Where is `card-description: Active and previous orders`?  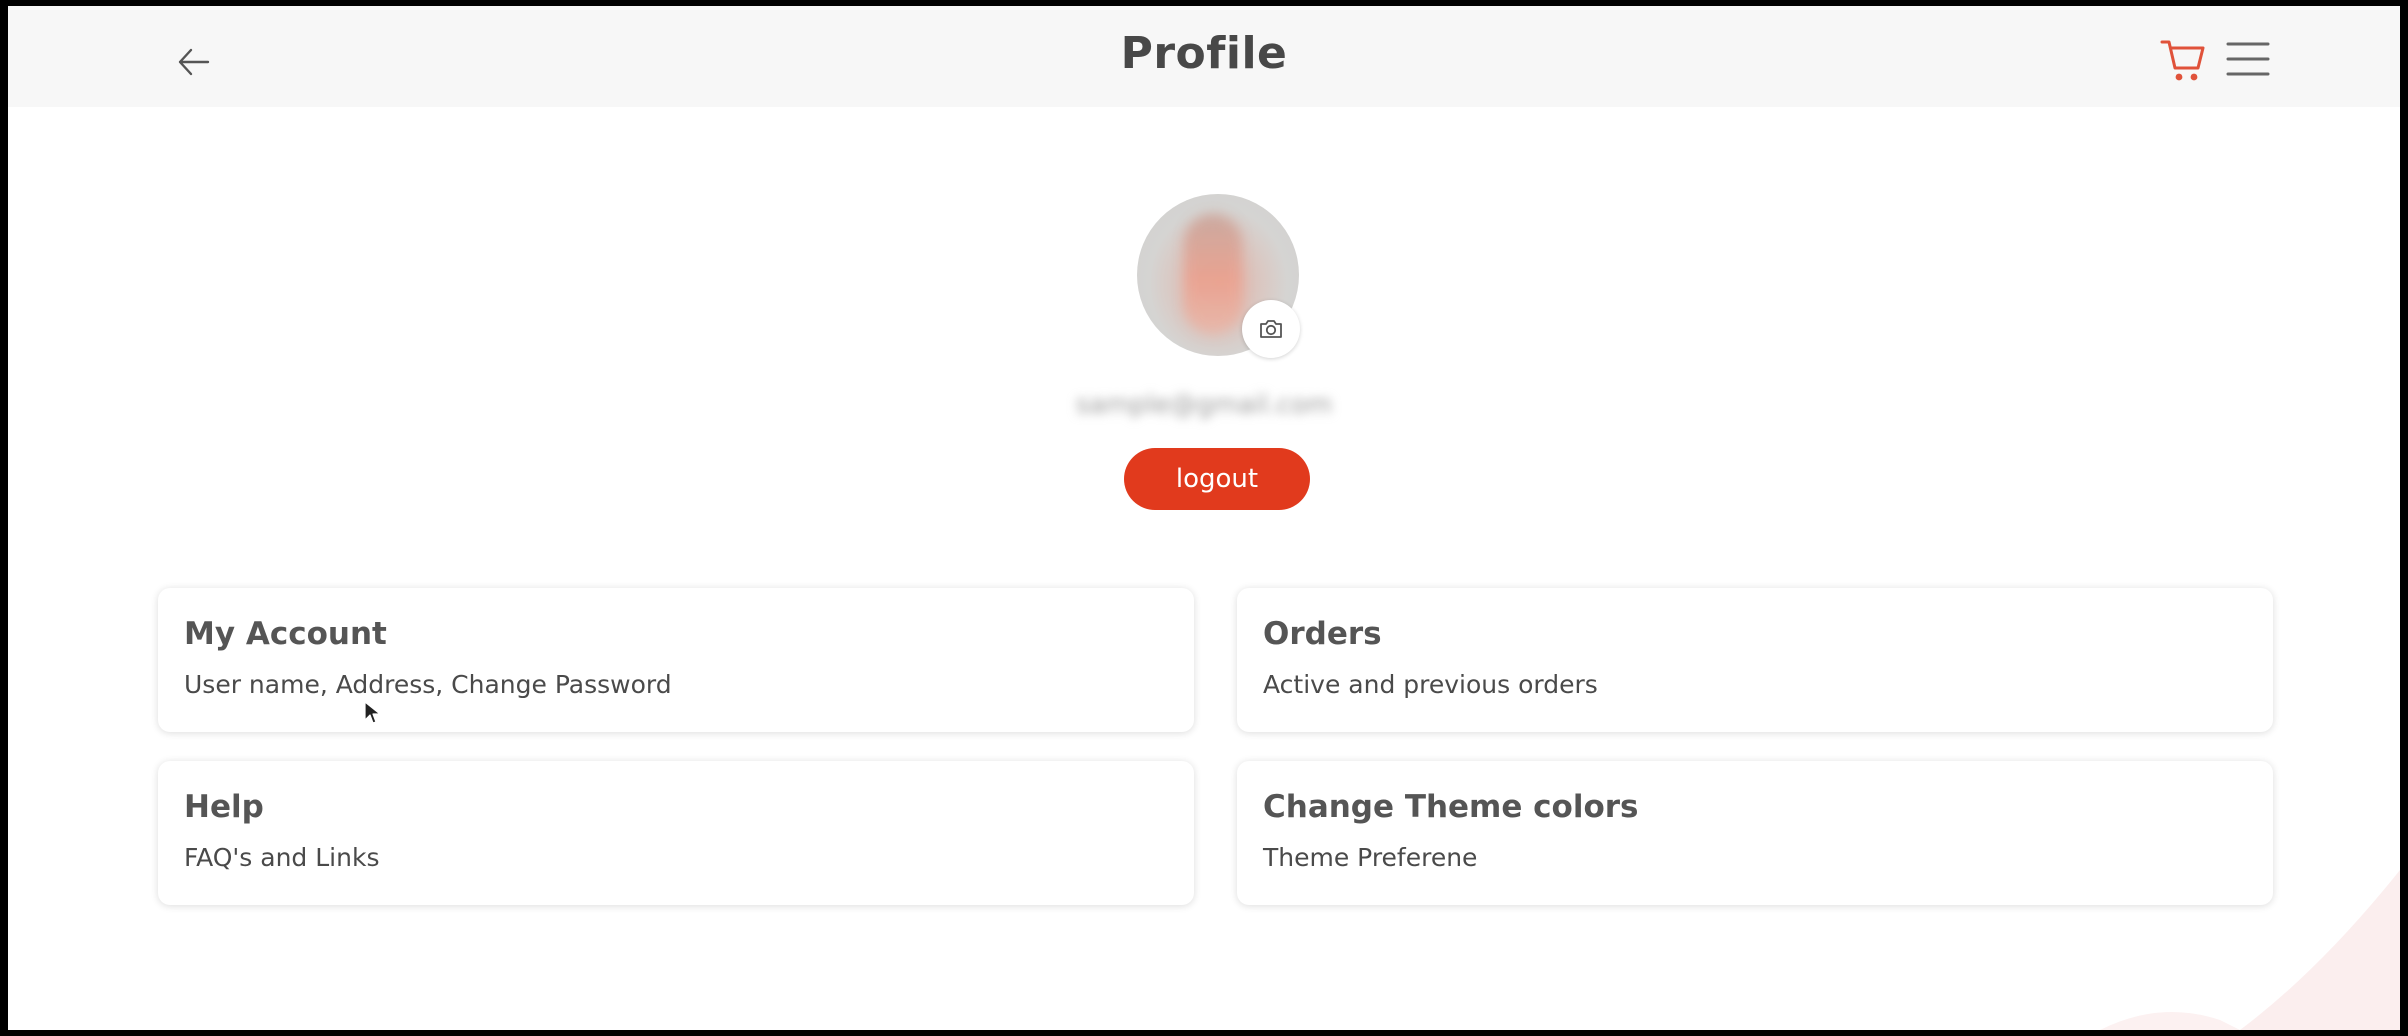 card-description: Active and previous orders is located at coordinates (1430, 684).